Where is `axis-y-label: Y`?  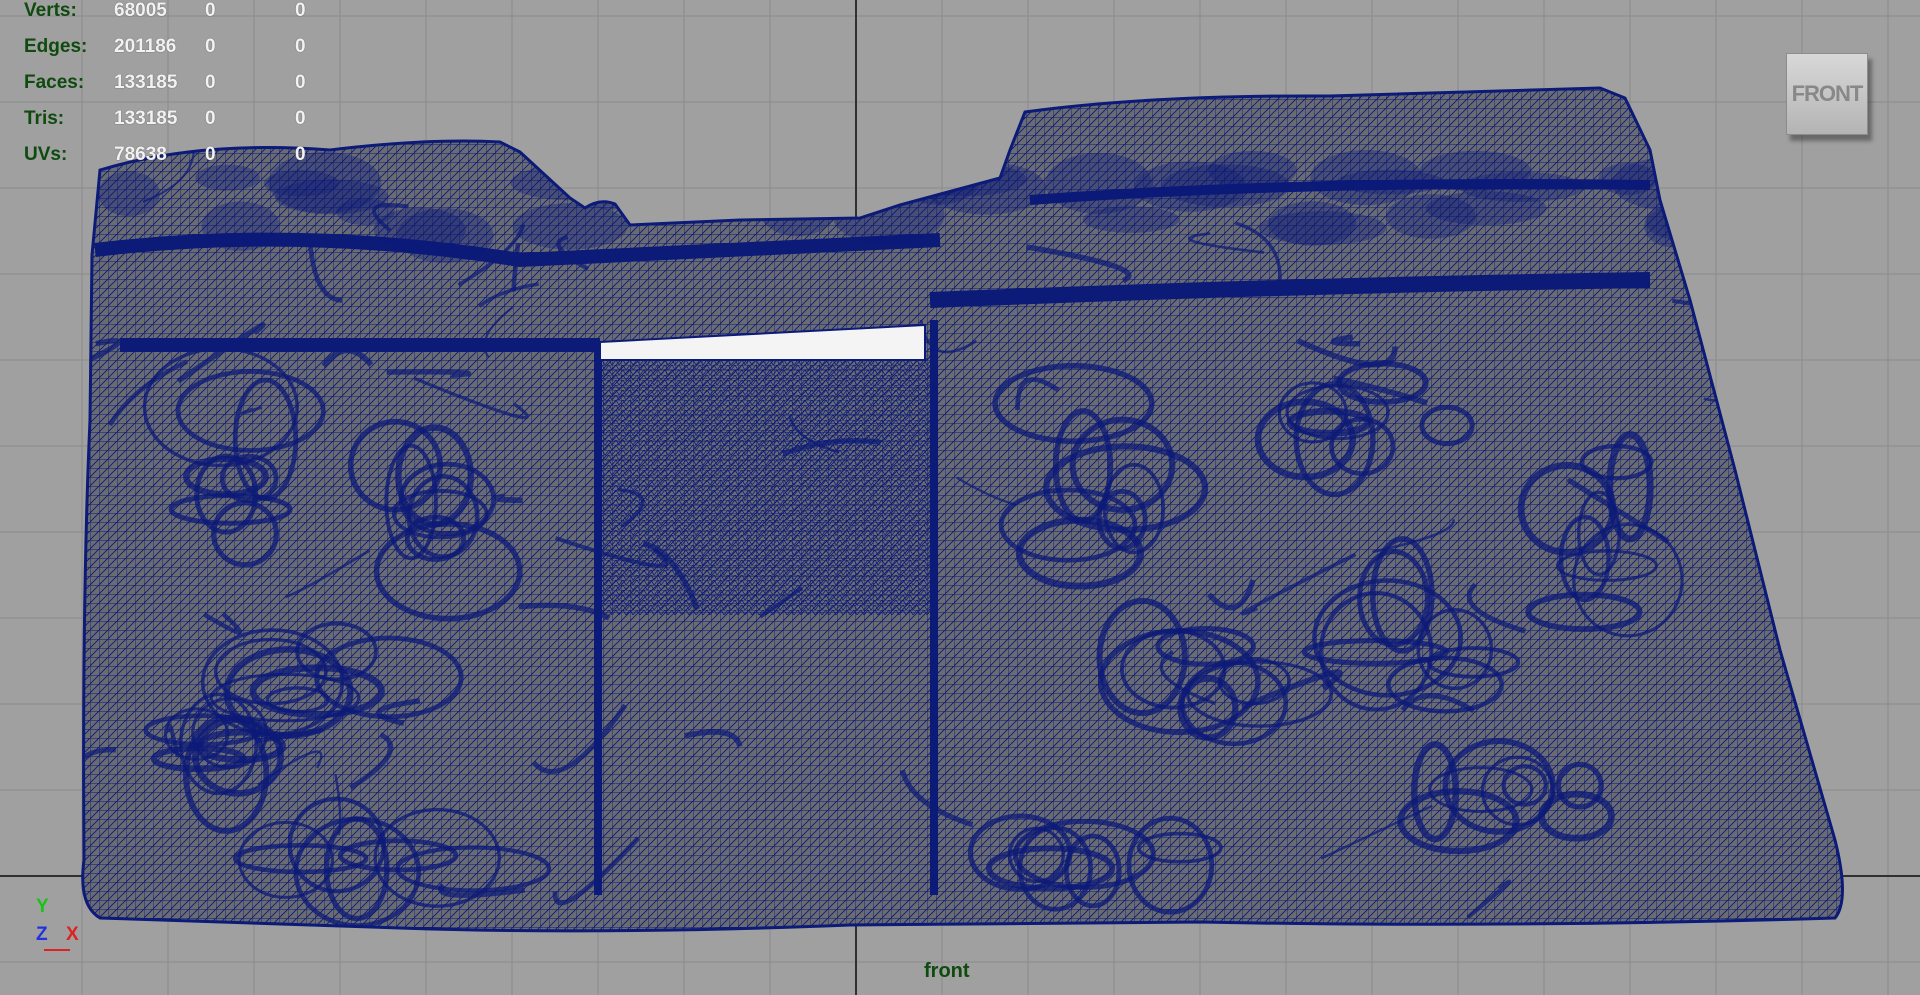
axis-y-label: Y is located at coordinates (42, 906).